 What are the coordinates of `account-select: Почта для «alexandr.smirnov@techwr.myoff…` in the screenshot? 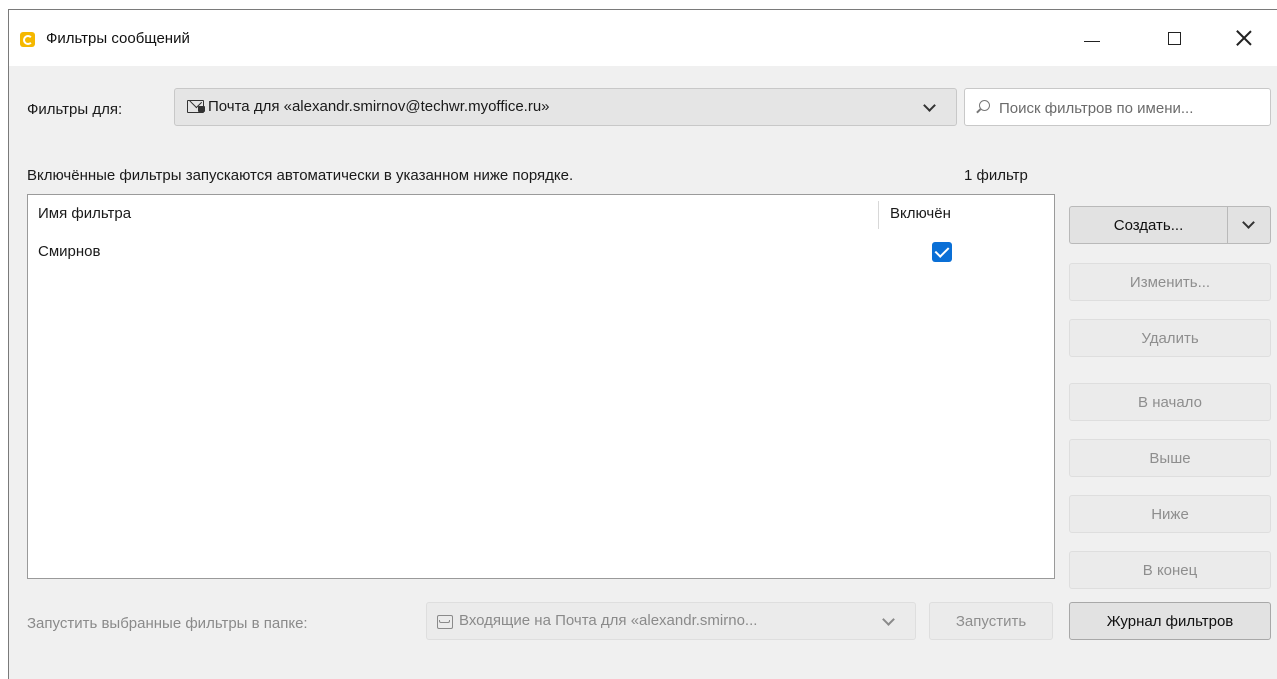 It's located at (565, 107).